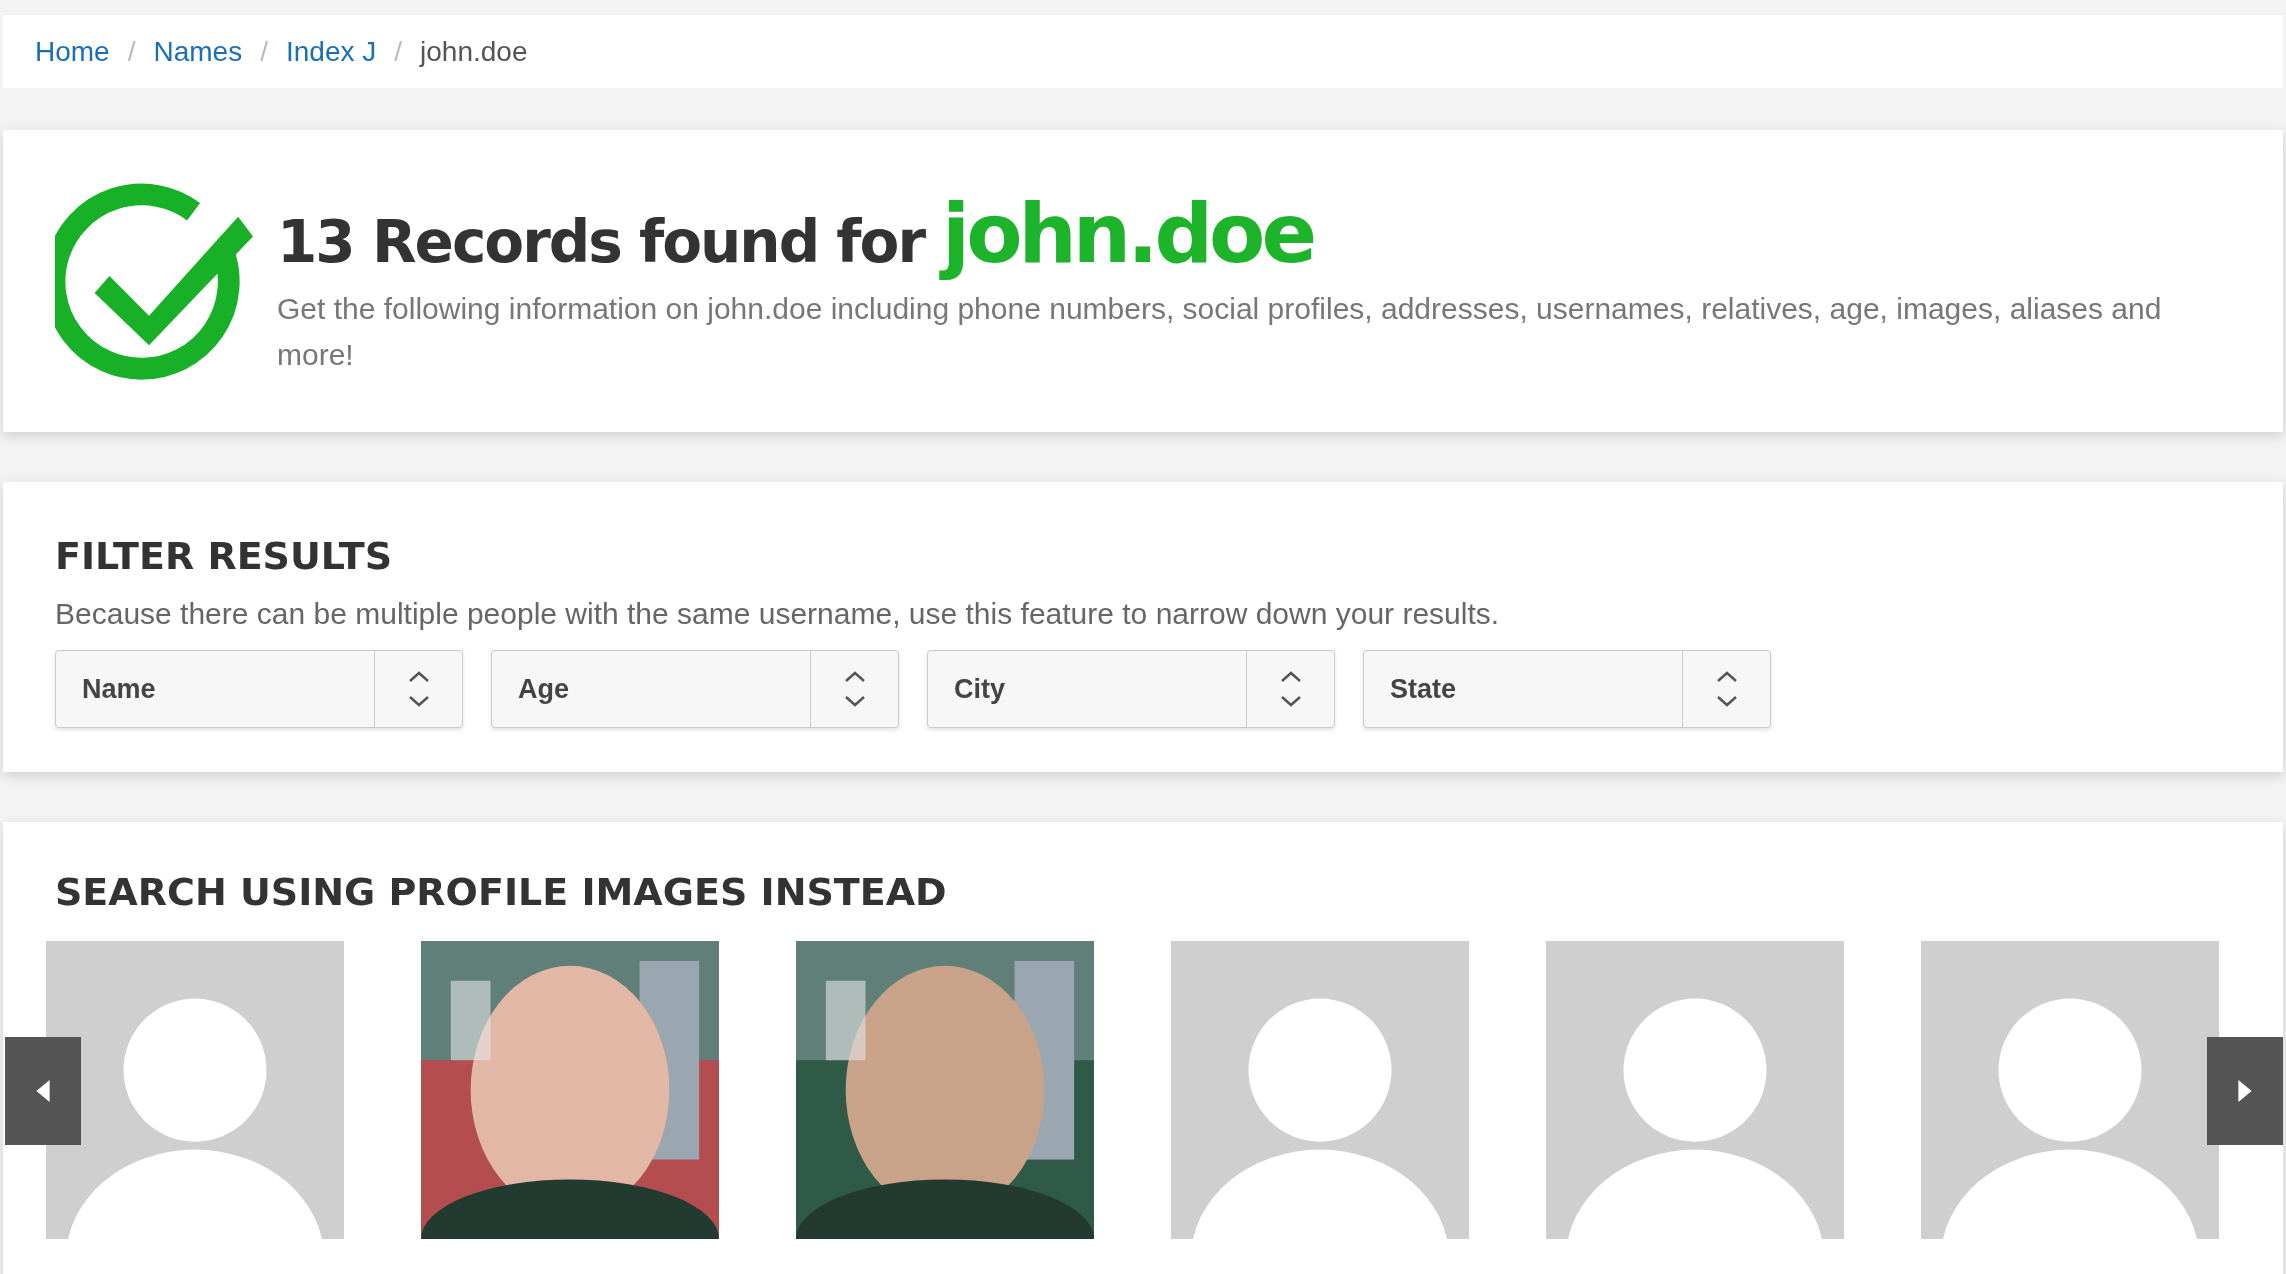 The height and width of the screenshot is (1274, 2286). Describe the element at coordinates (154, 281) in the screenshot. I see `checkmark-icon` at that location.